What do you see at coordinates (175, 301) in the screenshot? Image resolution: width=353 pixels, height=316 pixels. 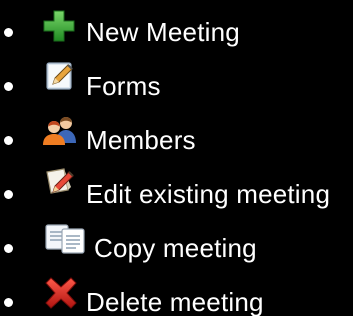 I see `delete-meeting-label: Delete meeting` at bounding box center [175, 301].